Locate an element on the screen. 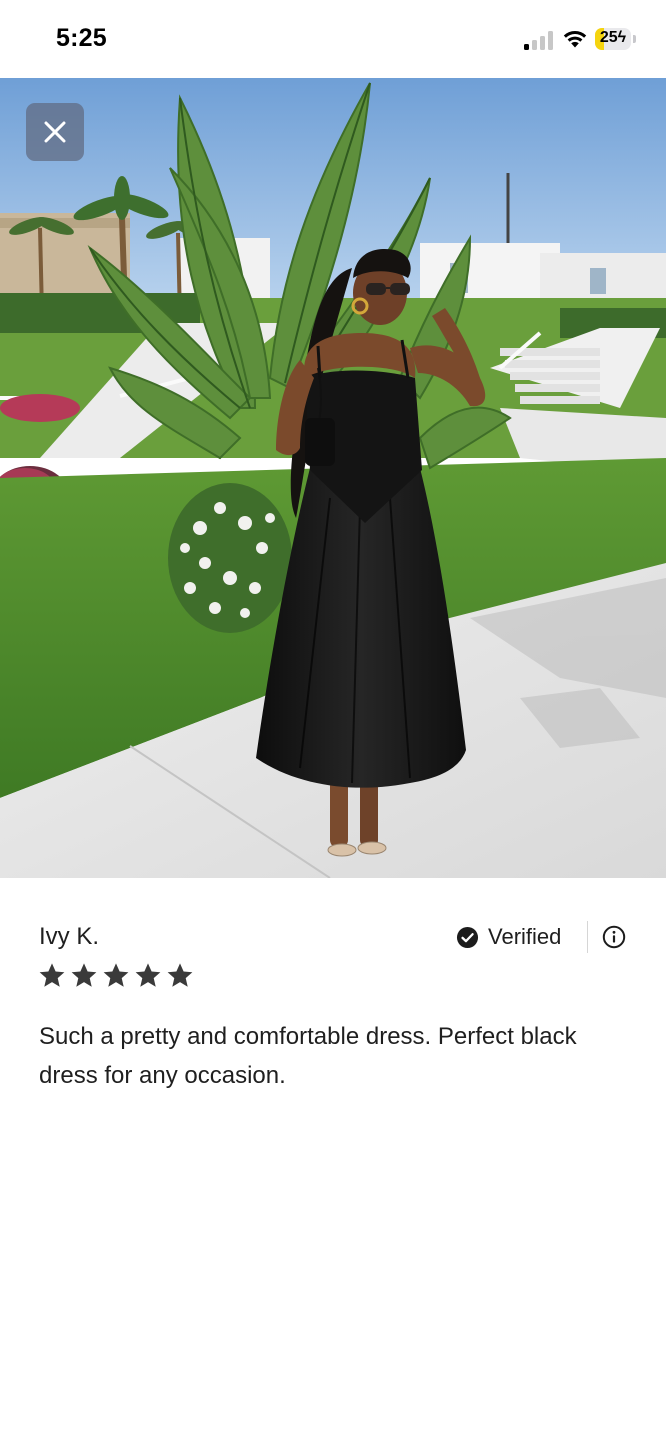  verified-label: Verified is located at coordinates (525, 936).